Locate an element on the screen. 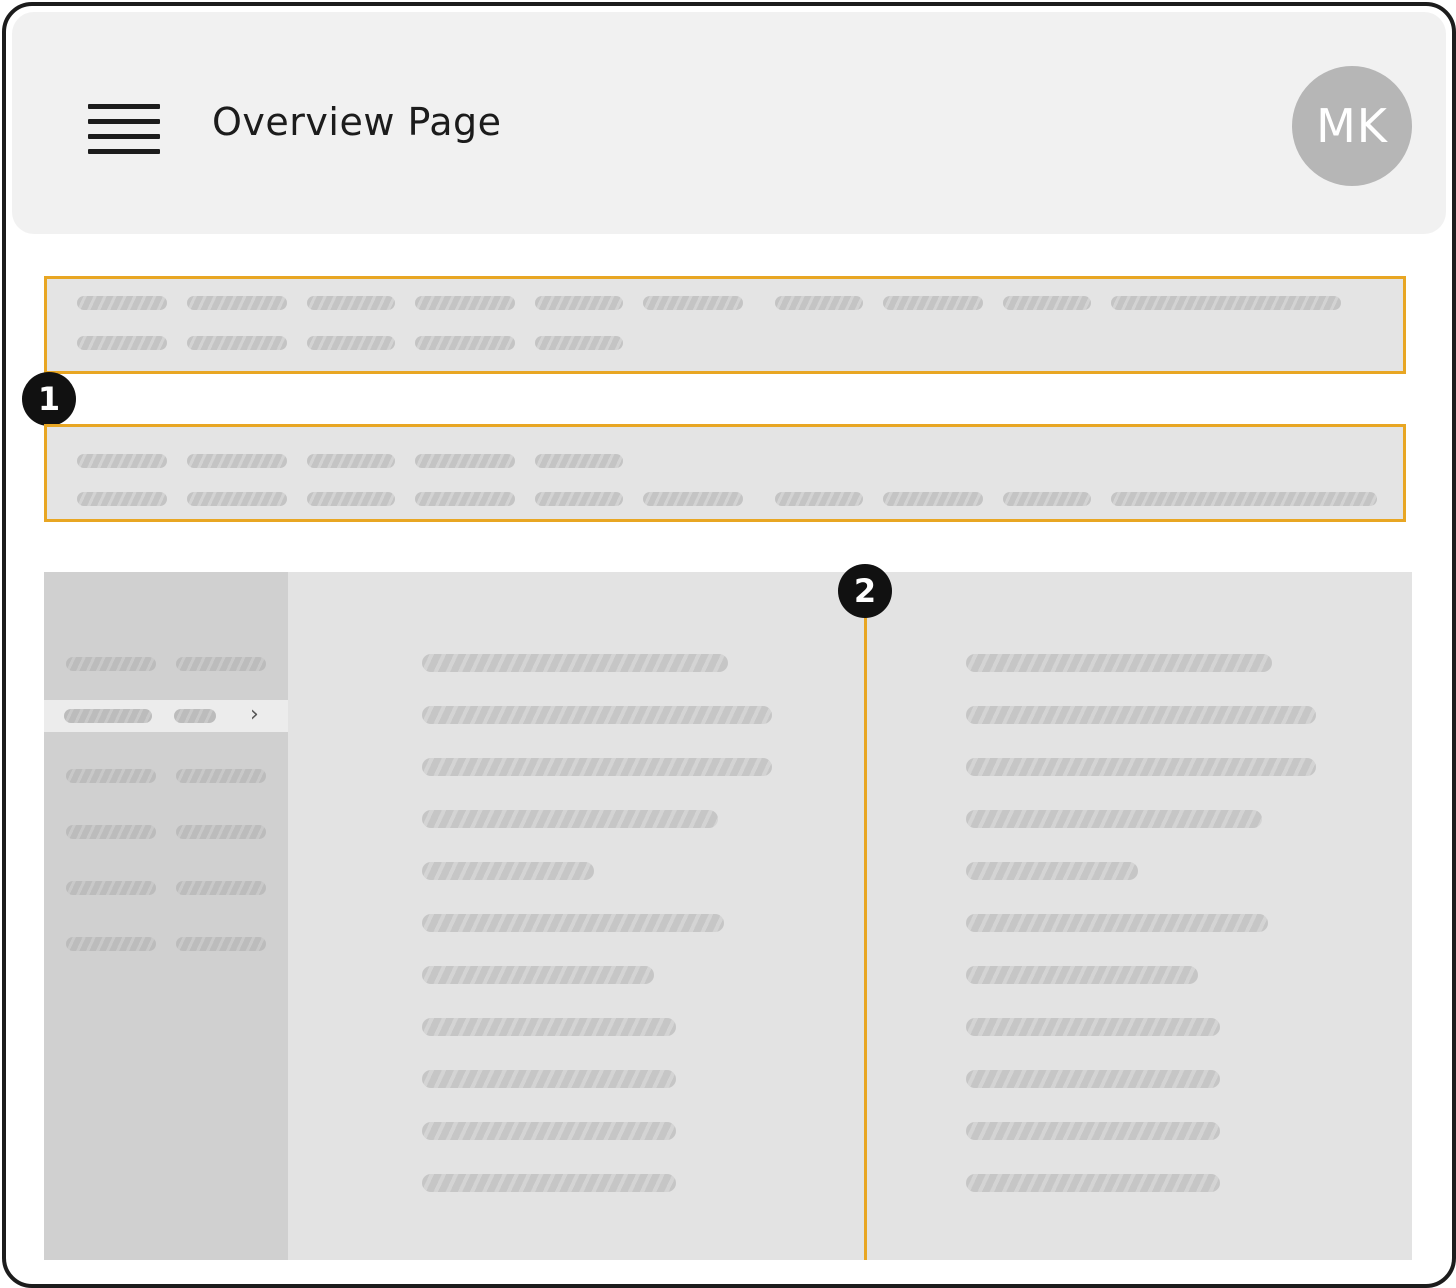 The height and width of the screenshot is (1288, 1456). sidebar: › is located at coordinates (166, 916).